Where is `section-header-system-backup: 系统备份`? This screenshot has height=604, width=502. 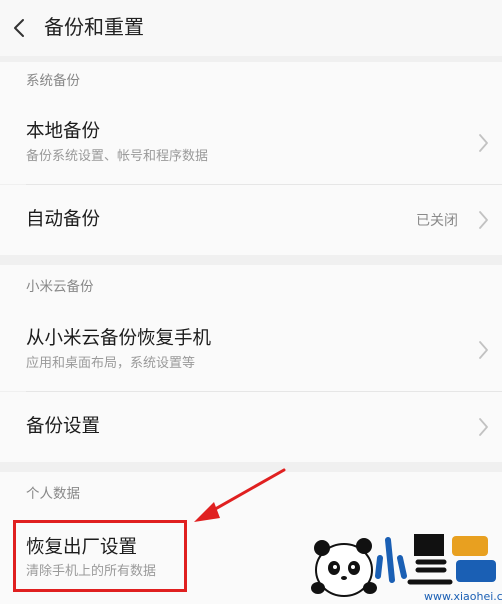
section-header-system-backup: 系统备份 is located at coordinates (251, 81).